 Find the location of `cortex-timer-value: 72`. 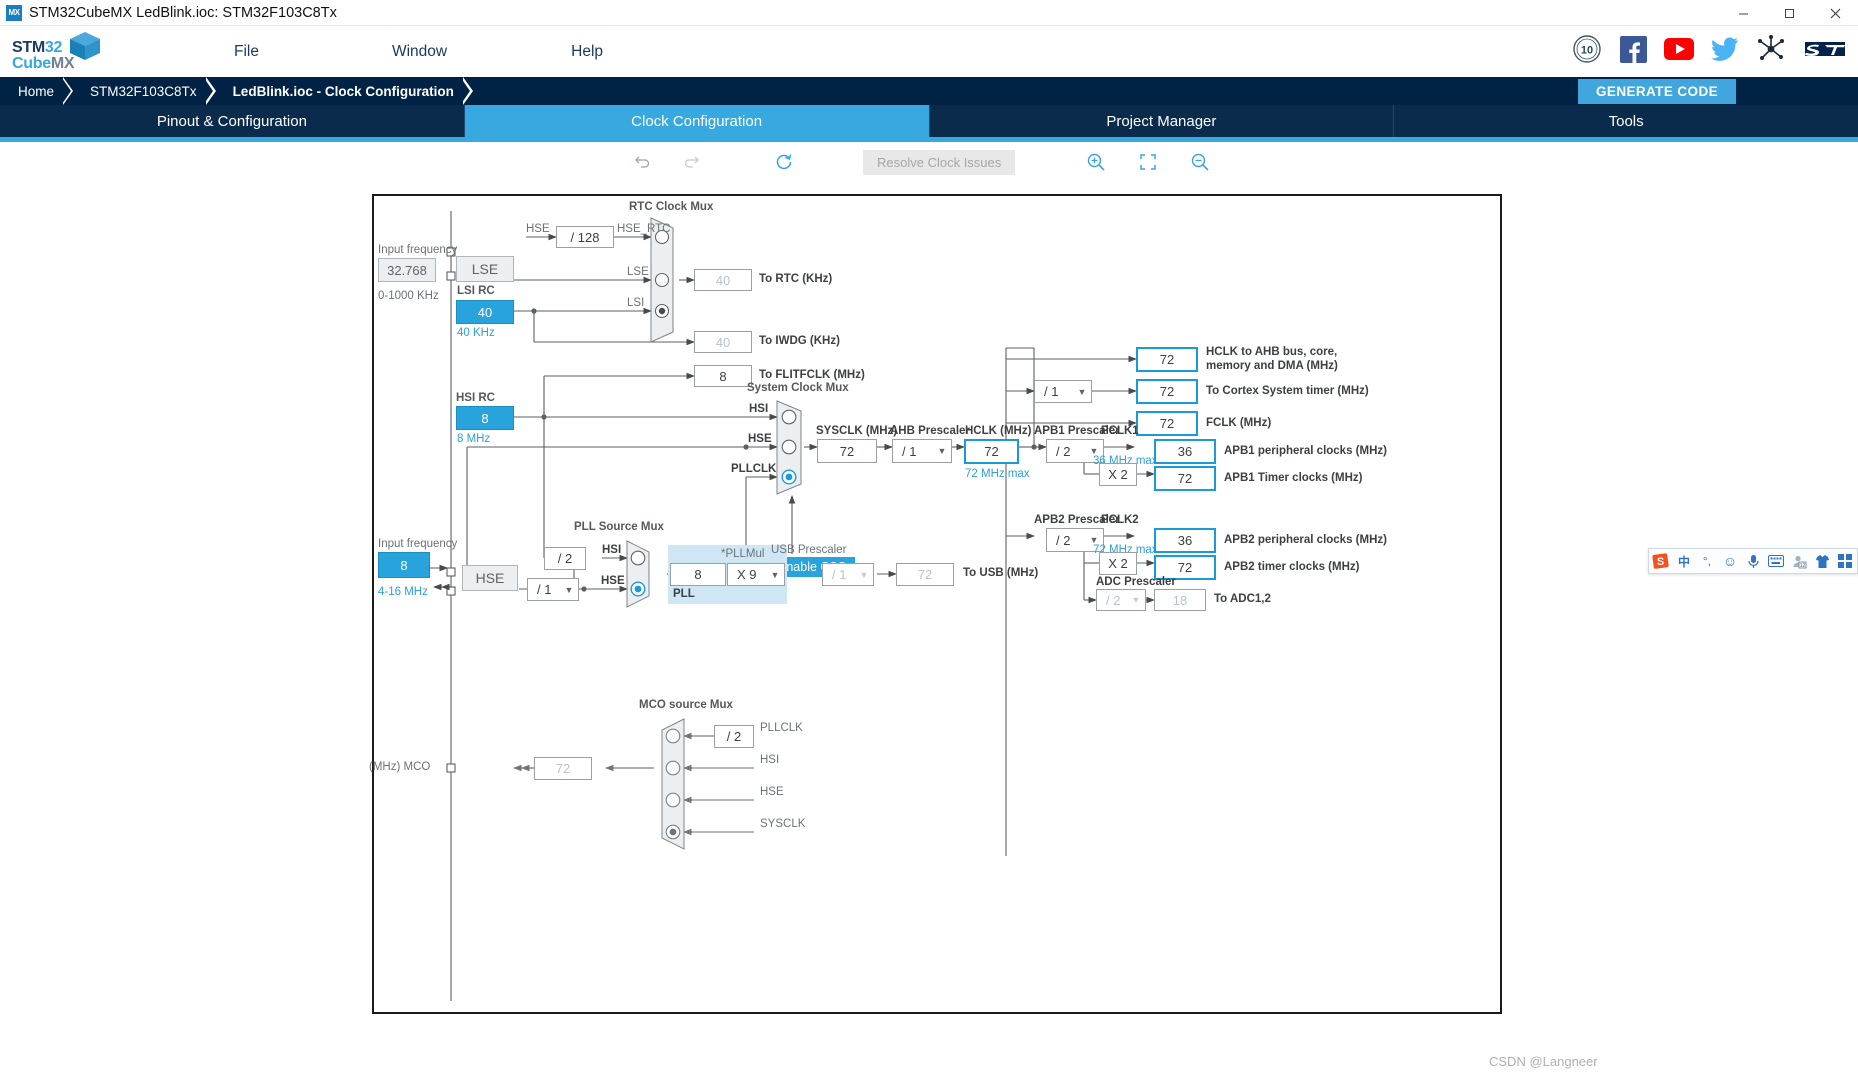

cortex-timer-value: 72 is located at coordinates (1167, 391).